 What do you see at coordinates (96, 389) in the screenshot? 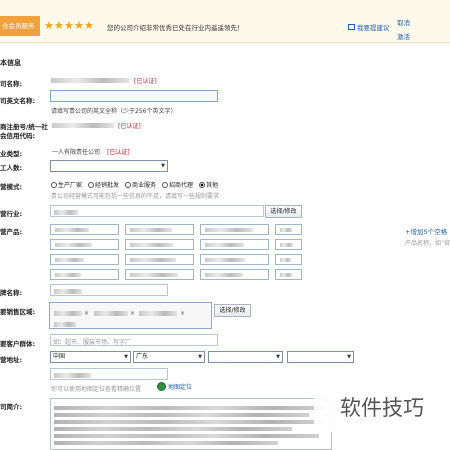
I see `map-hint: 你可以使用地图定位查看精确位置` at bounding box center [96, 389].